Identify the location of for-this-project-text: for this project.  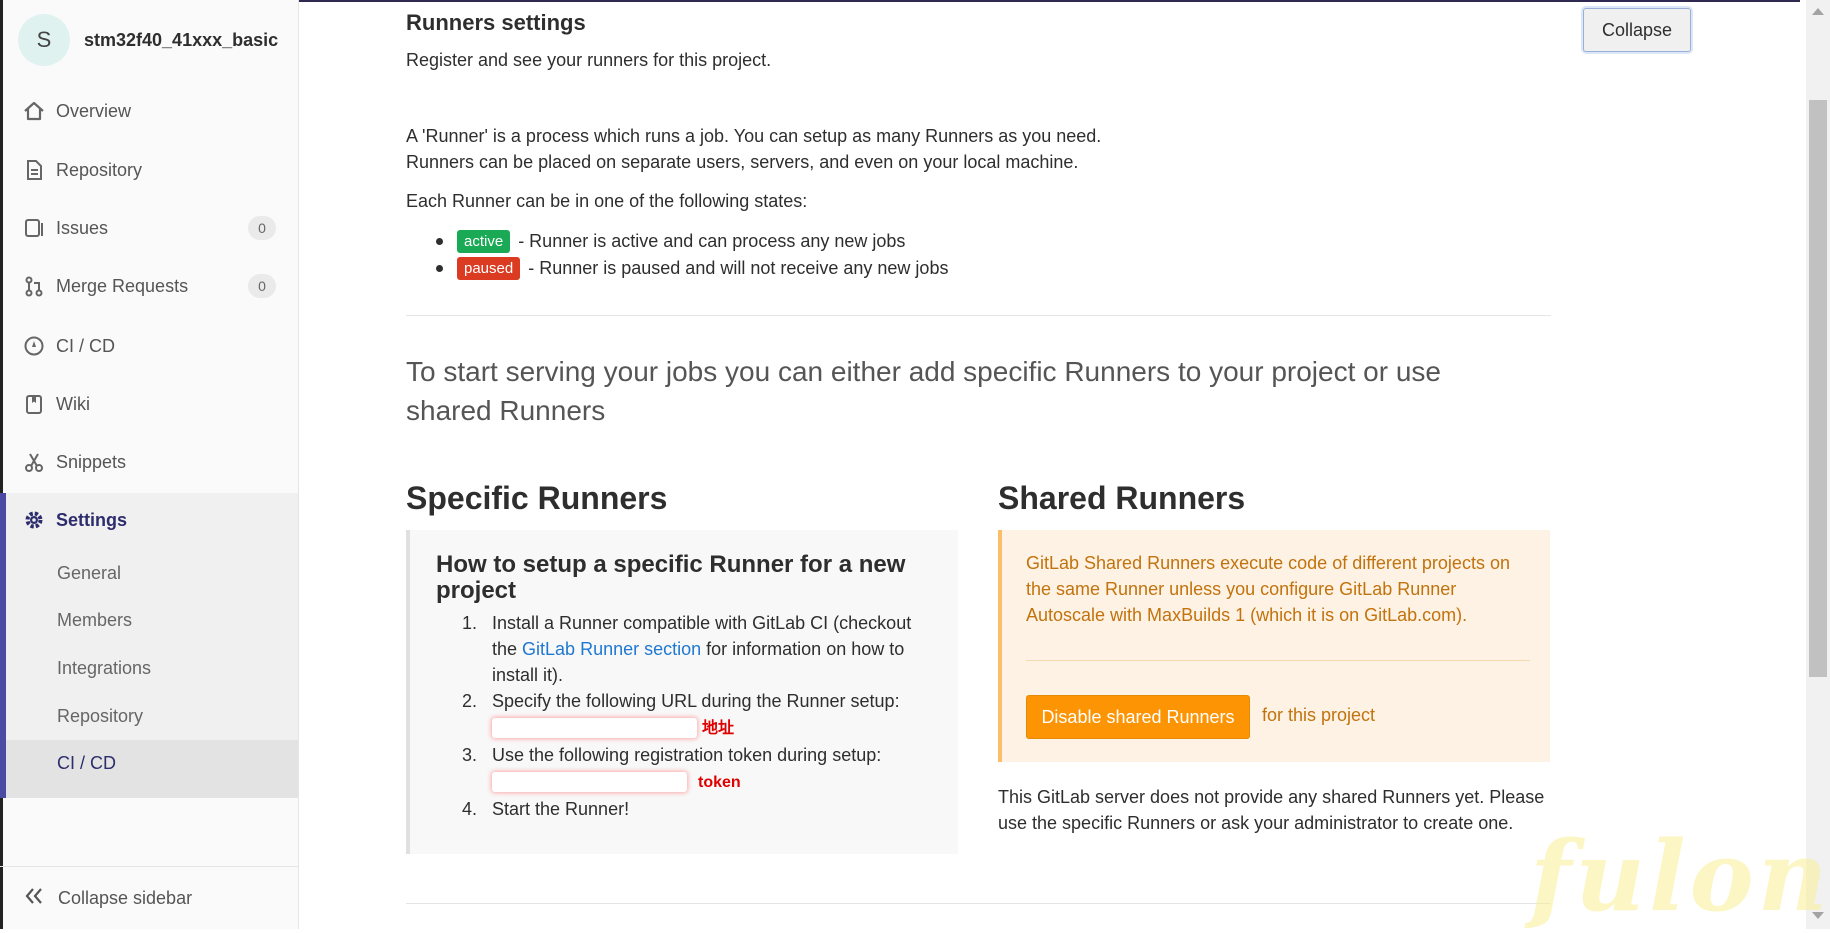
(1319, 715).